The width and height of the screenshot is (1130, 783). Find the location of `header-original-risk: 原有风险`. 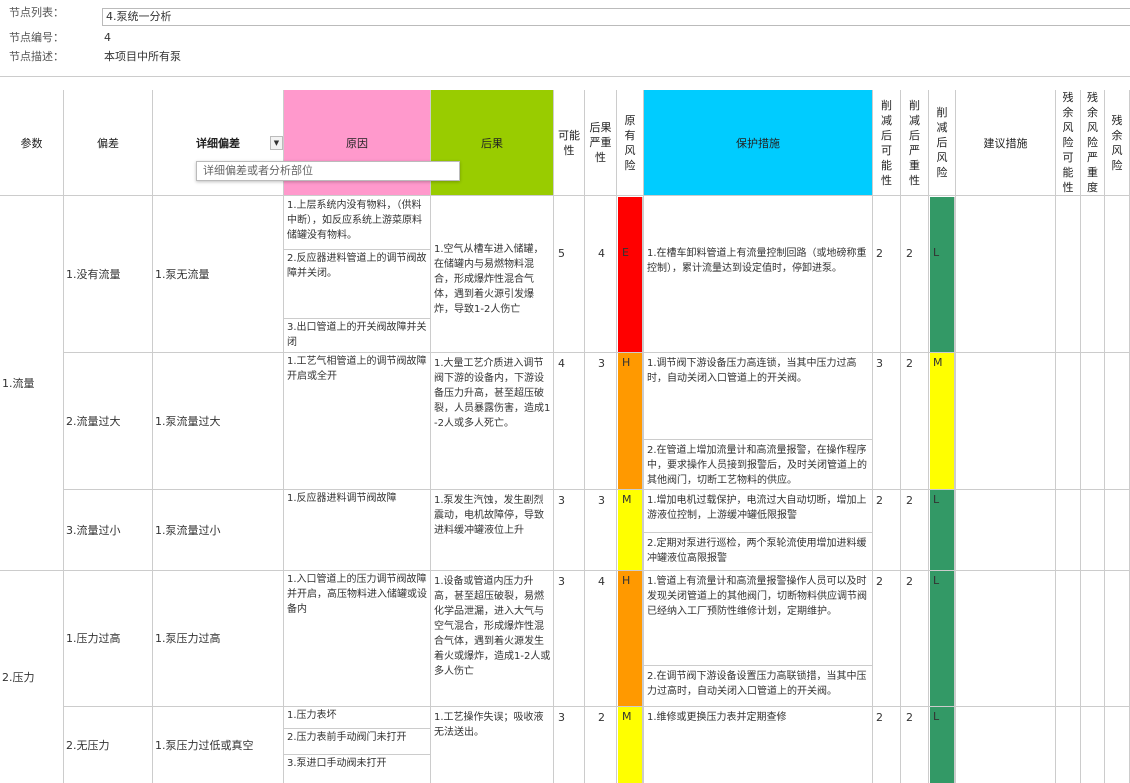

header-original-risk: 原有风险 is located at coordinates (630, 143).